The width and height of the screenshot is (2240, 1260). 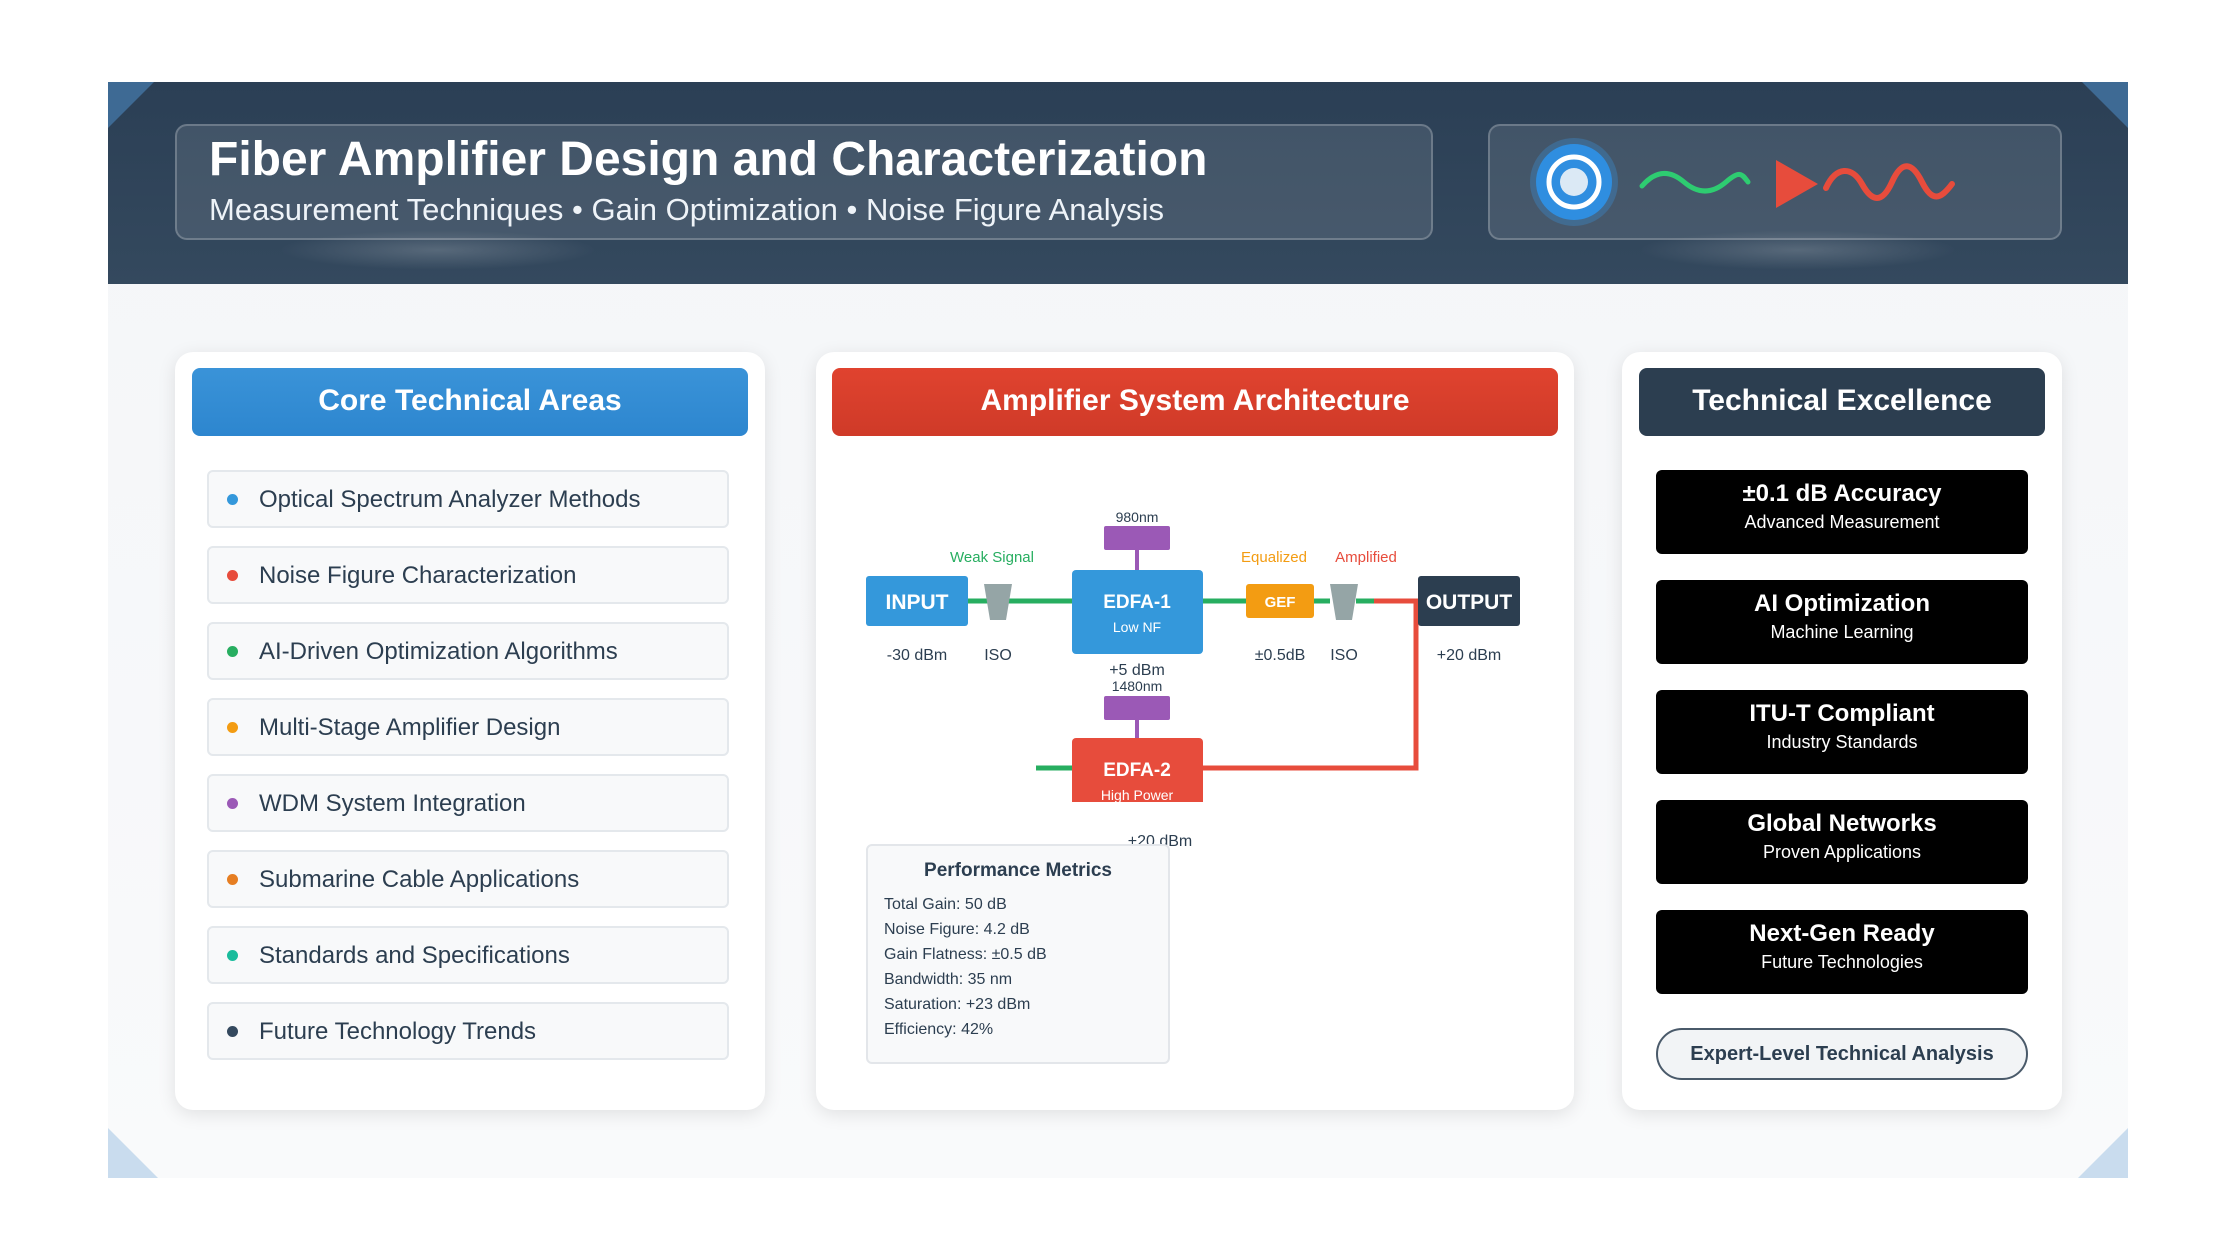 What do you see at coordinates (1695, 182) in the screenshot?
I see `green-wave-icon` at bounding box center [1695, 182].